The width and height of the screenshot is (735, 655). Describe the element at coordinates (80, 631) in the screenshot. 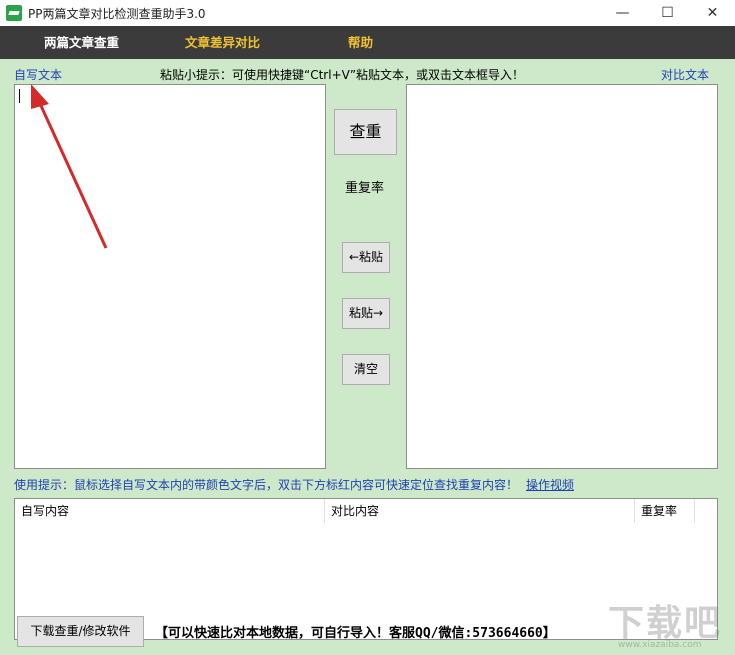

I see `download-software-button: 下载查重/修改软件` at that location.